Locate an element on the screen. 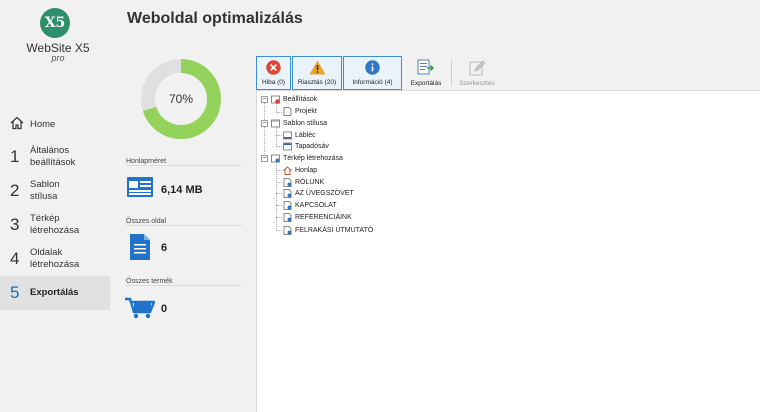 This screenshot has width=760, height=412. total-pages-value: 6 is located at coordinates (164, 248).